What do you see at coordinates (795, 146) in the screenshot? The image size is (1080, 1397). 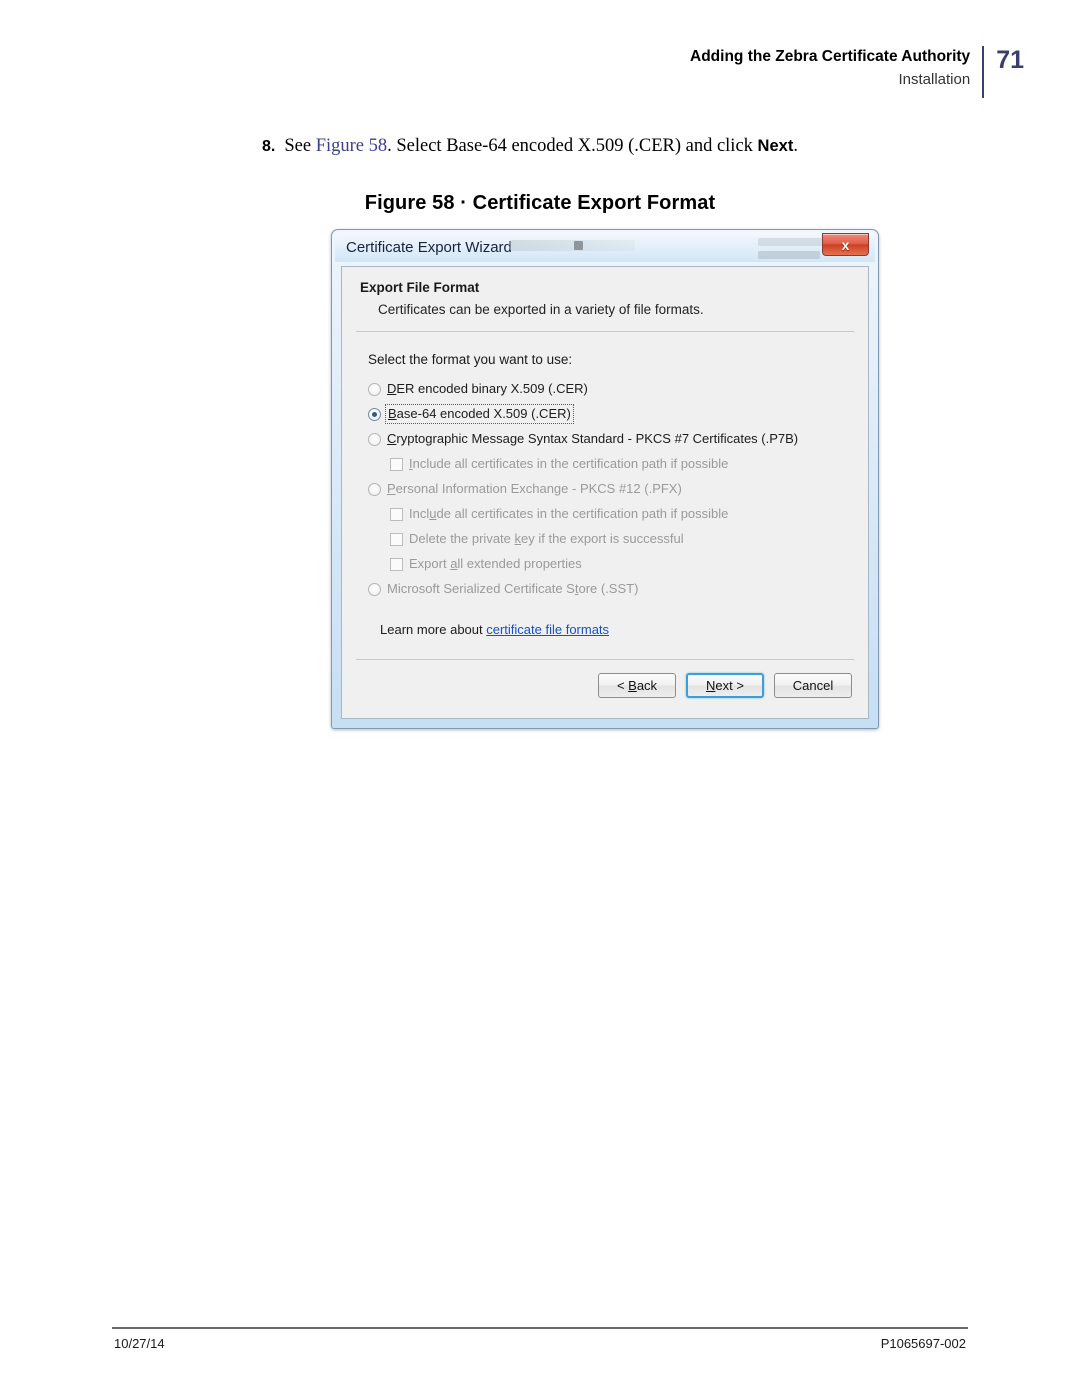 I see `step-text-after: .` at bounding box center [795, 146].